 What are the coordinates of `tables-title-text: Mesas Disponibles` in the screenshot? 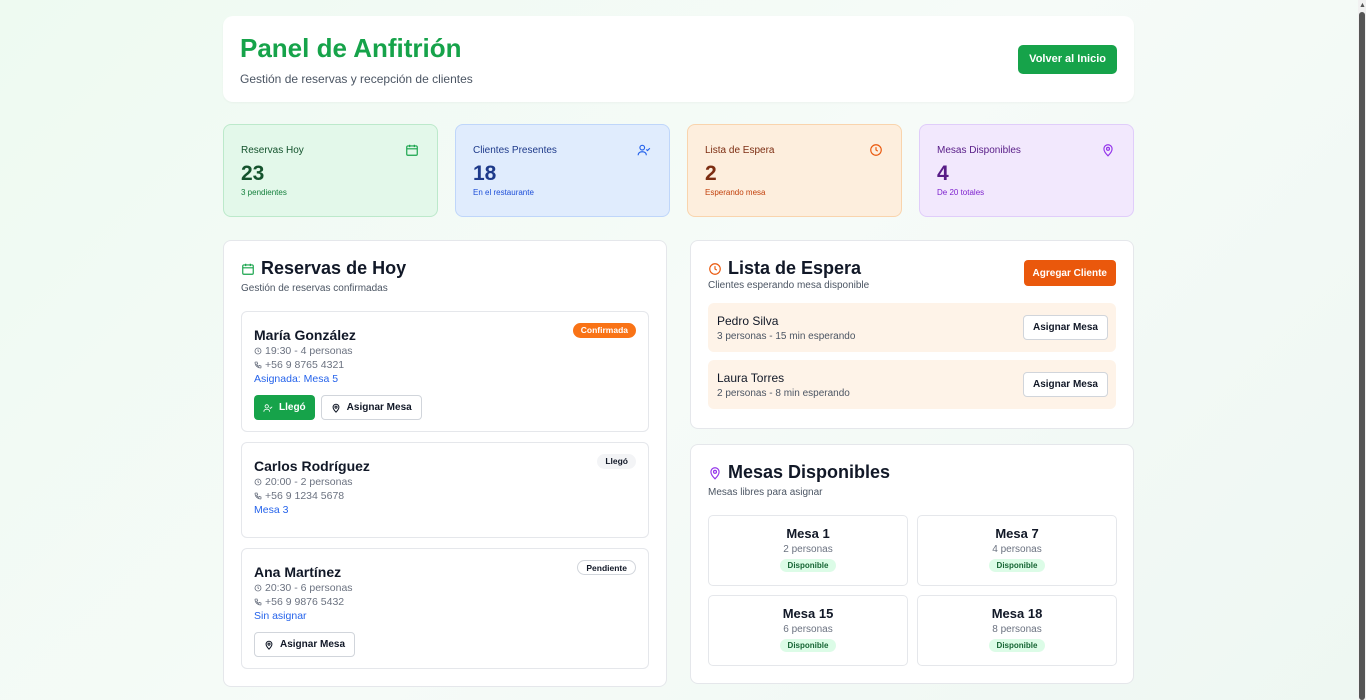 It's located at (809, 472).